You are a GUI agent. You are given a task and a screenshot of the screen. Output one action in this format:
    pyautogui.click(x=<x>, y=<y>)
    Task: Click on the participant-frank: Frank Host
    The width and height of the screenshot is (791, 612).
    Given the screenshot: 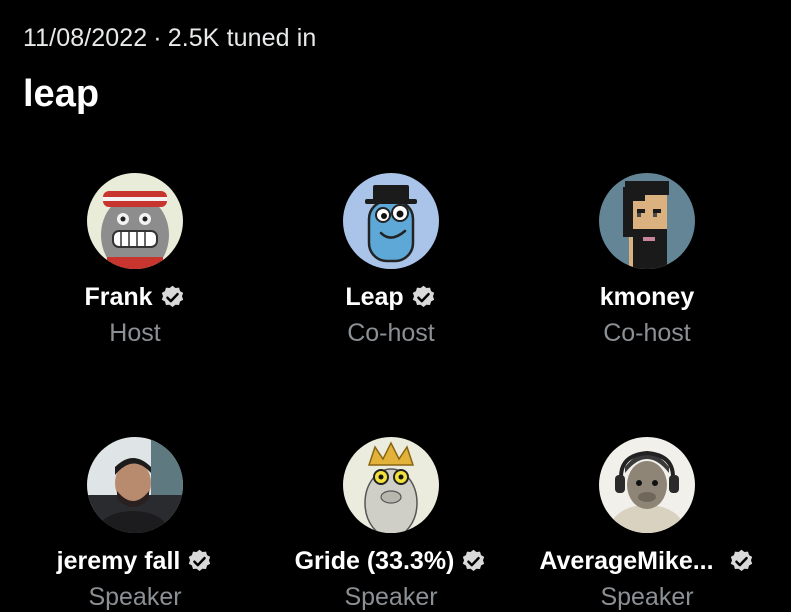 What is the action you would take?
    pyautogui.click(x=135, y=260)
    